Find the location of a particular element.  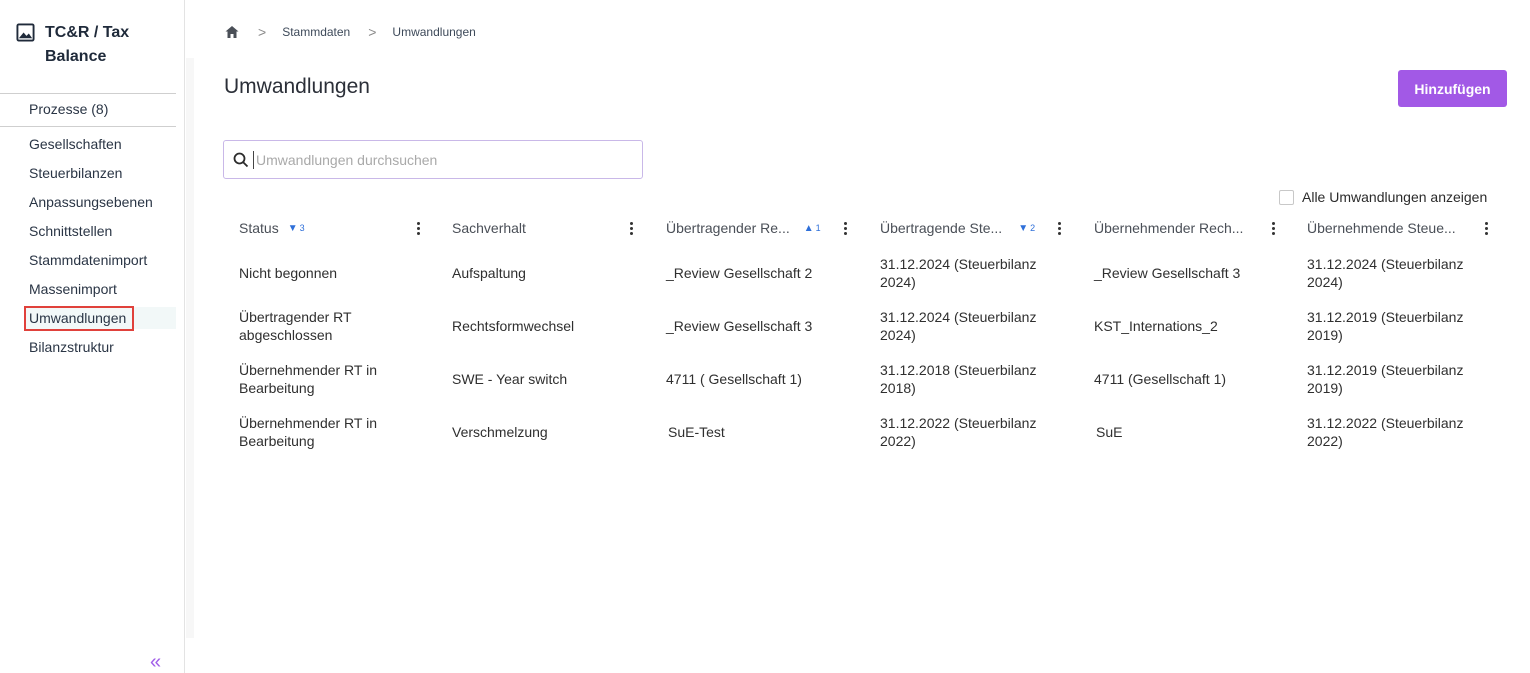

content-edge is located at coordinates (190, 348).